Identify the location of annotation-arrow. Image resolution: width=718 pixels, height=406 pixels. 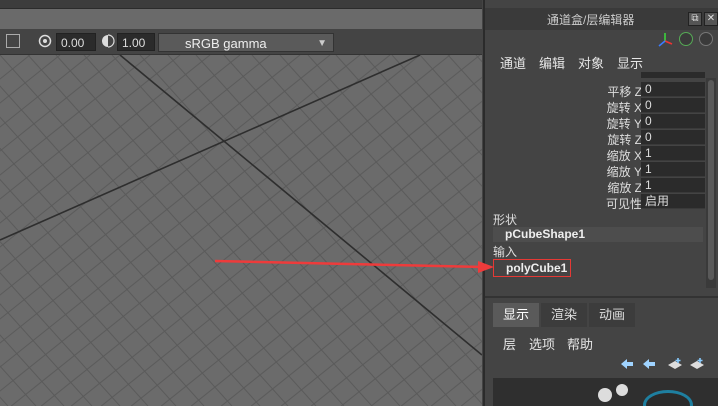
(354, 266).